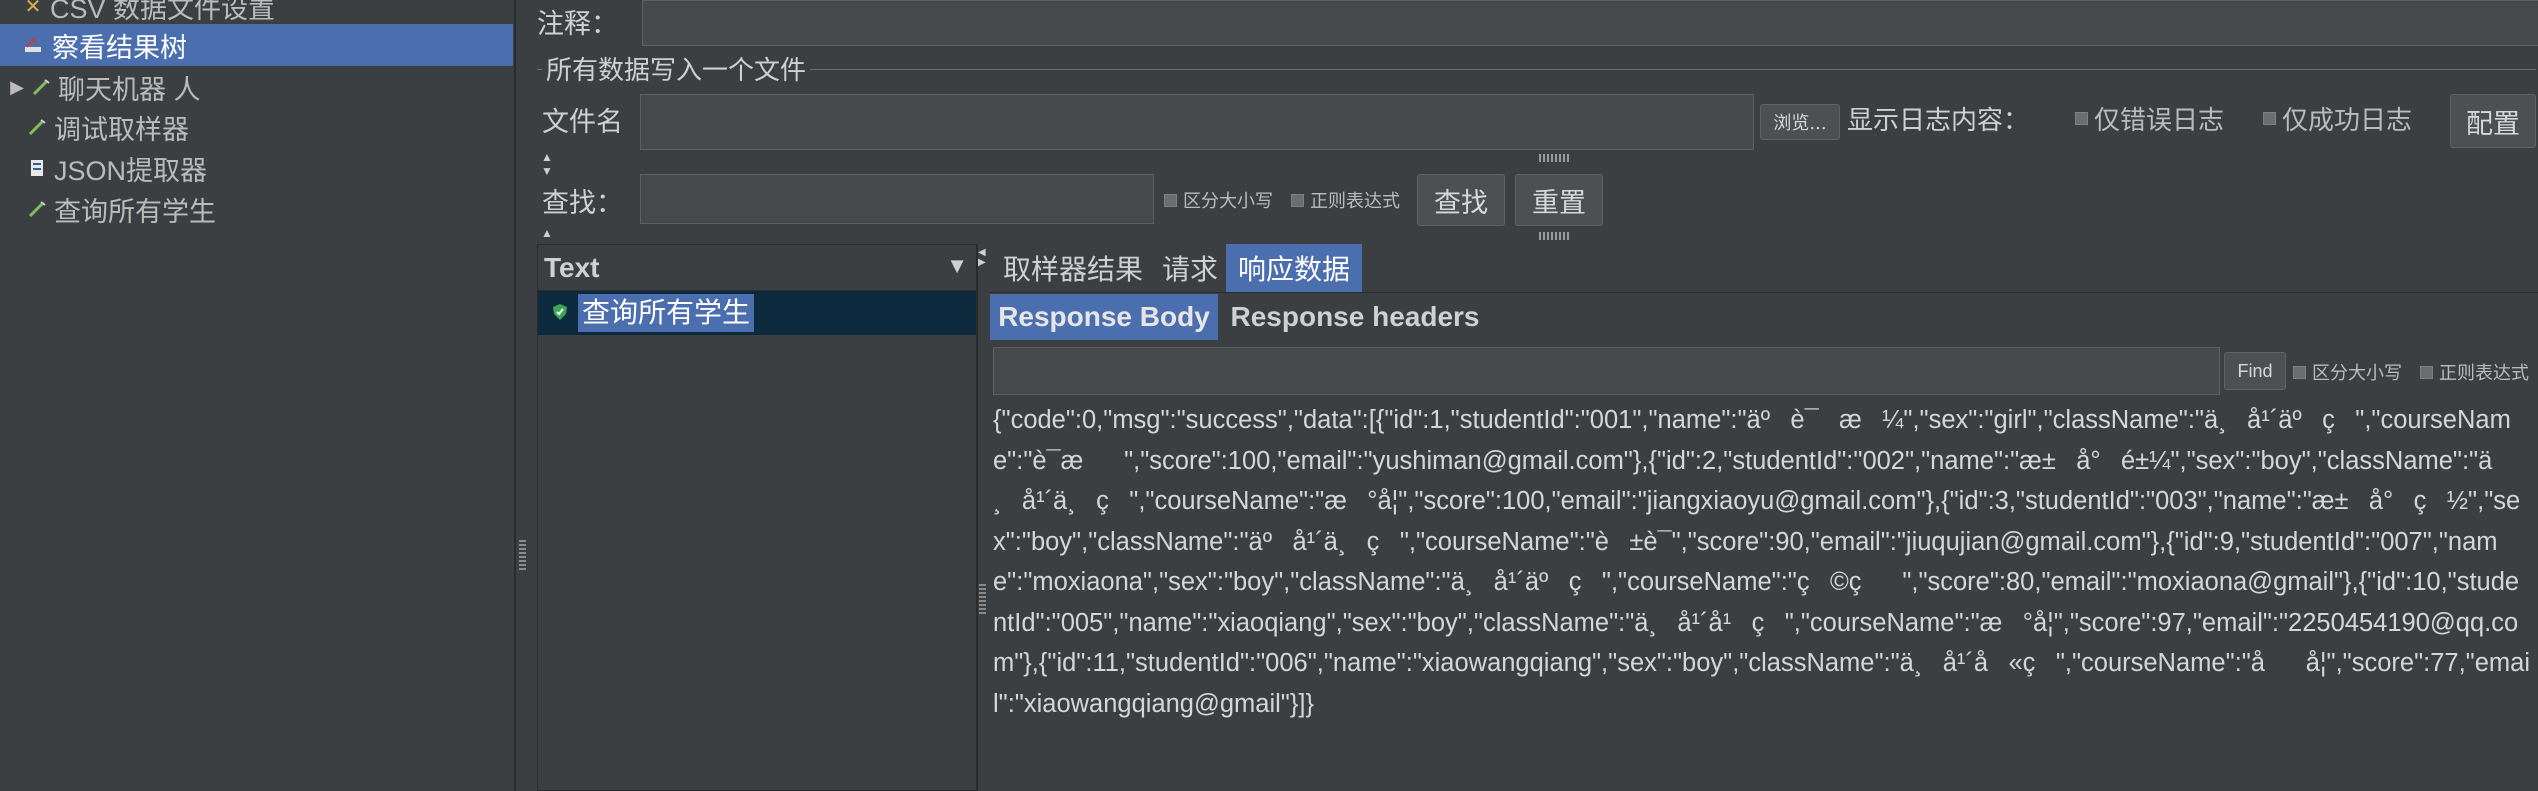  What do you see at coordinates (37, 168) in the screenshot?
I see `extractor-icon` at bounding box center [37, 168].